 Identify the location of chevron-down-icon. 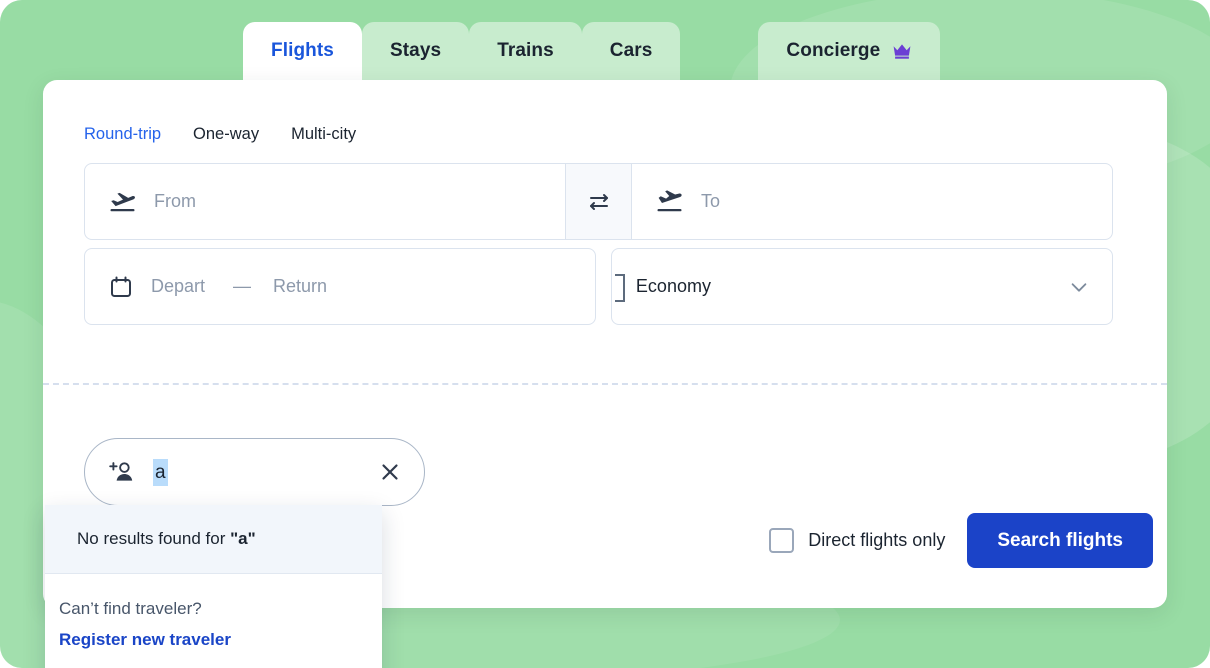
(1079, 287).